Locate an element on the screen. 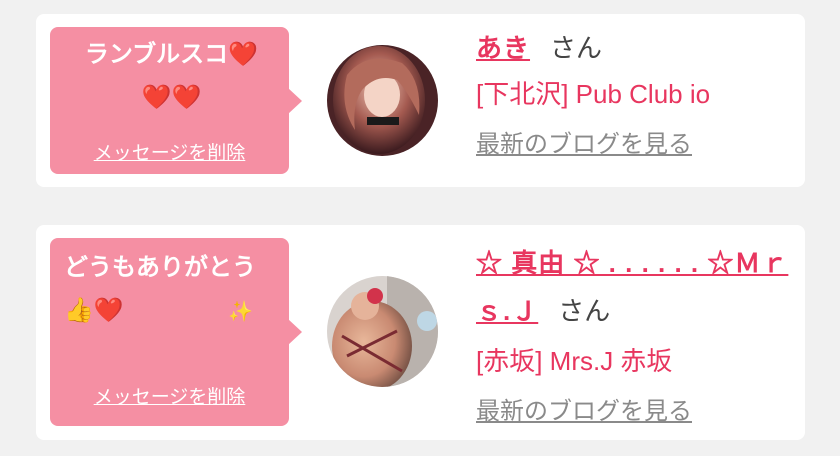 The image size is (840, 456). cast-name-link: あき is located at coordinates (503, 48).